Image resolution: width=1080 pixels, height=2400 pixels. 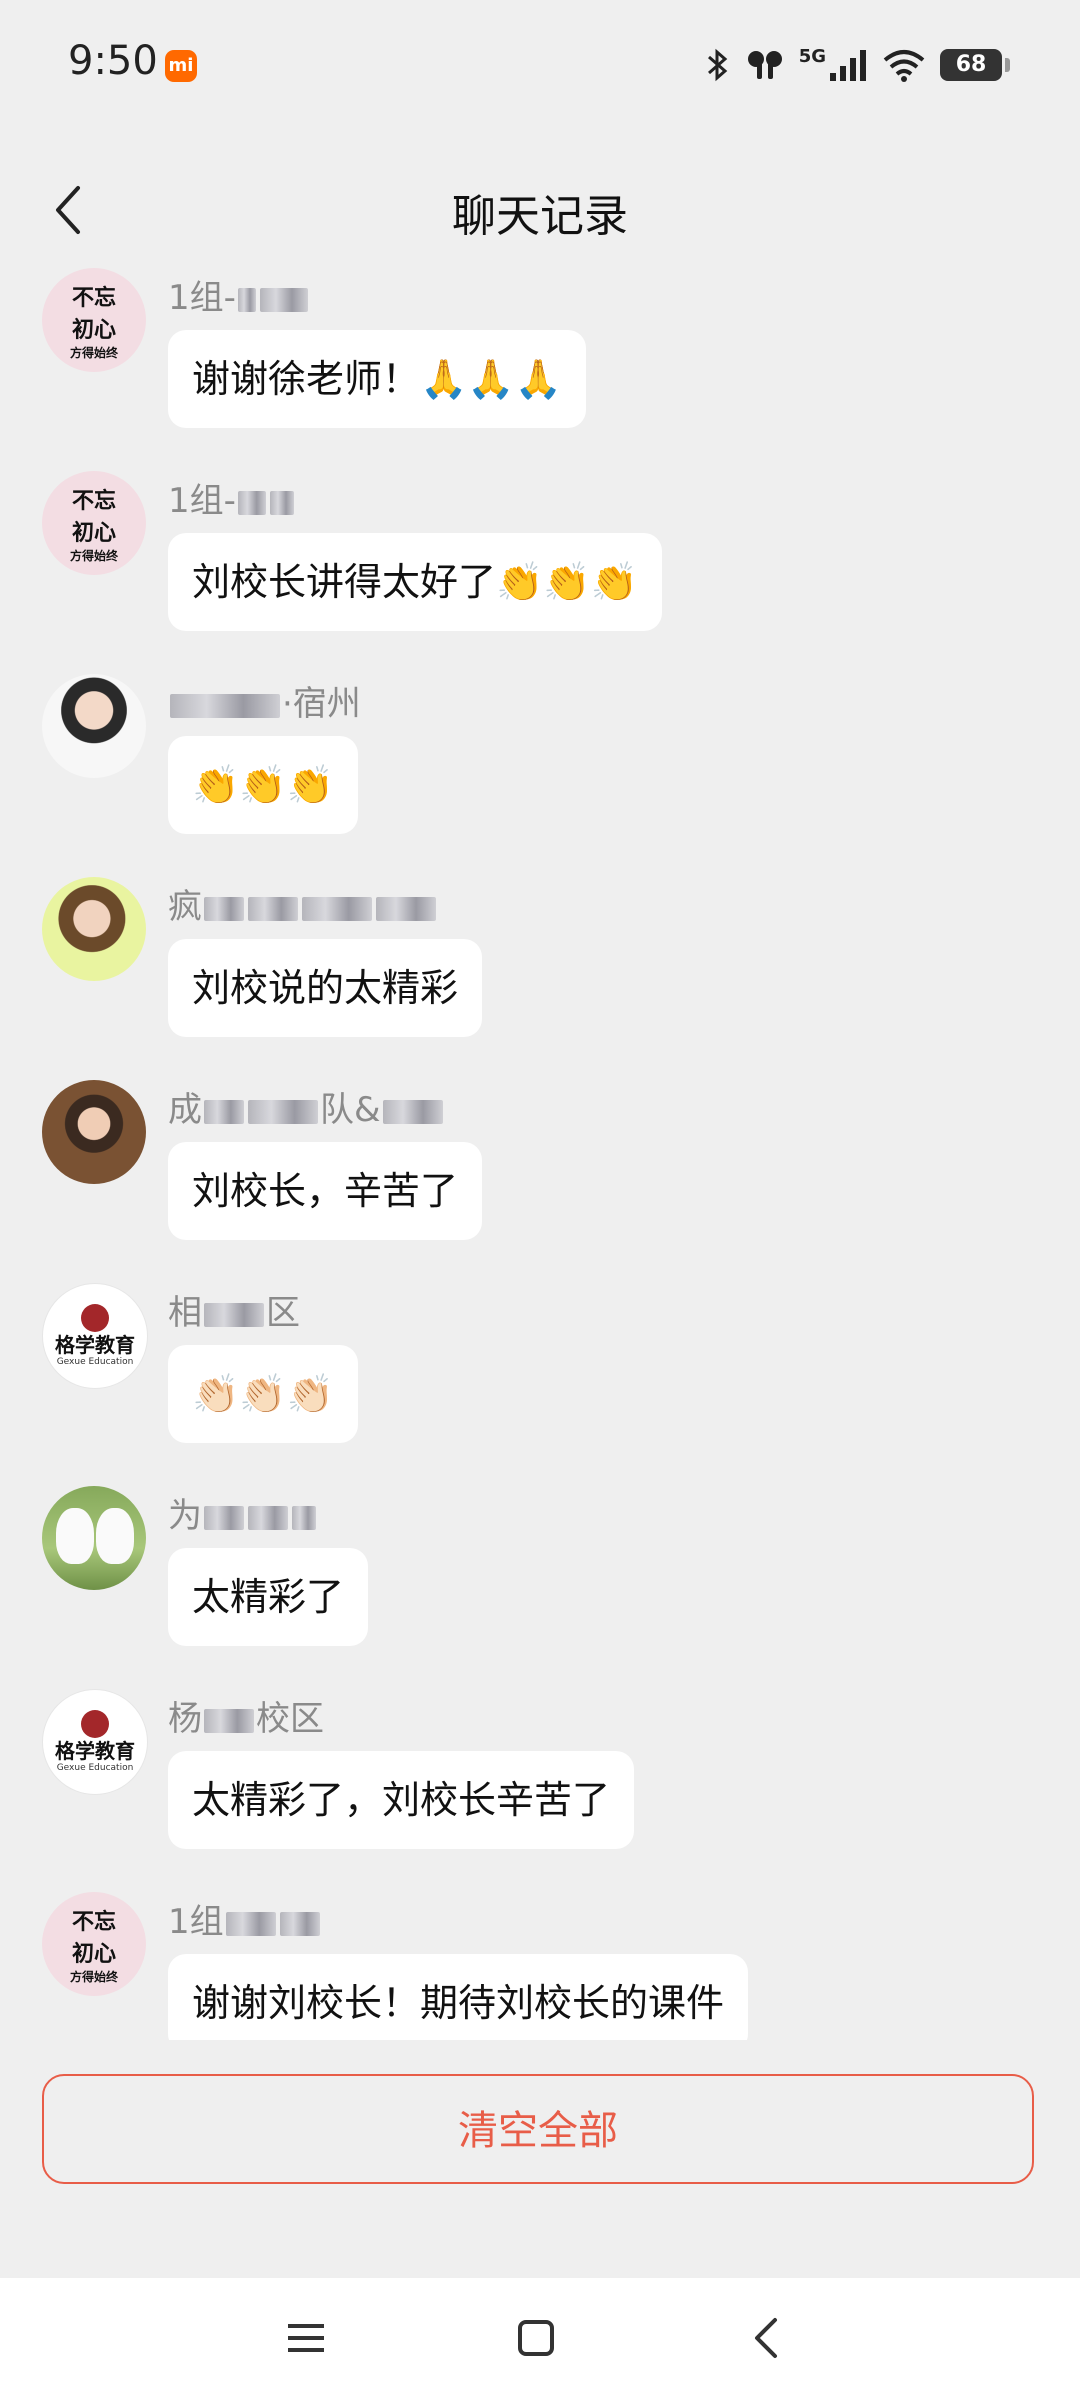 What do you see at coordinates (540, 1181) in the screenshot?
I see `list-item: 成 队& 刘校长，辛苦了` at bounding box center [540, 1181].